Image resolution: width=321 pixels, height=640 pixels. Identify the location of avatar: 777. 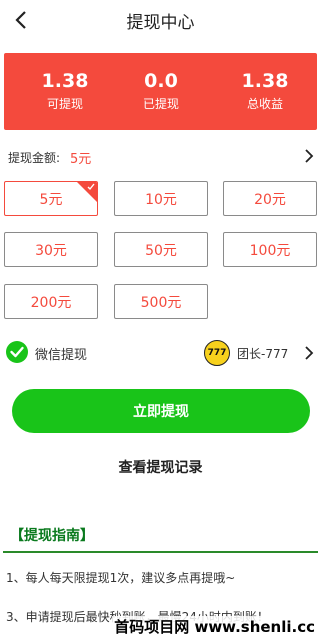
(217, 353).